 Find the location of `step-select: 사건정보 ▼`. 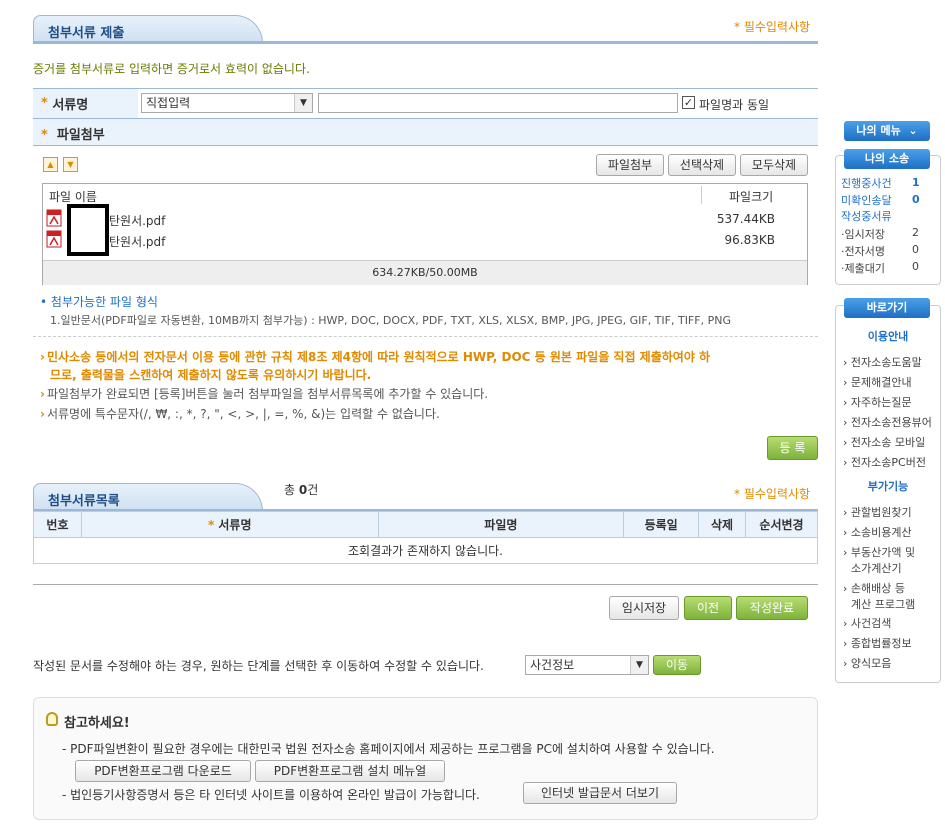

step-select: 사건정보 ▼ is located at coordinates (587, 665).